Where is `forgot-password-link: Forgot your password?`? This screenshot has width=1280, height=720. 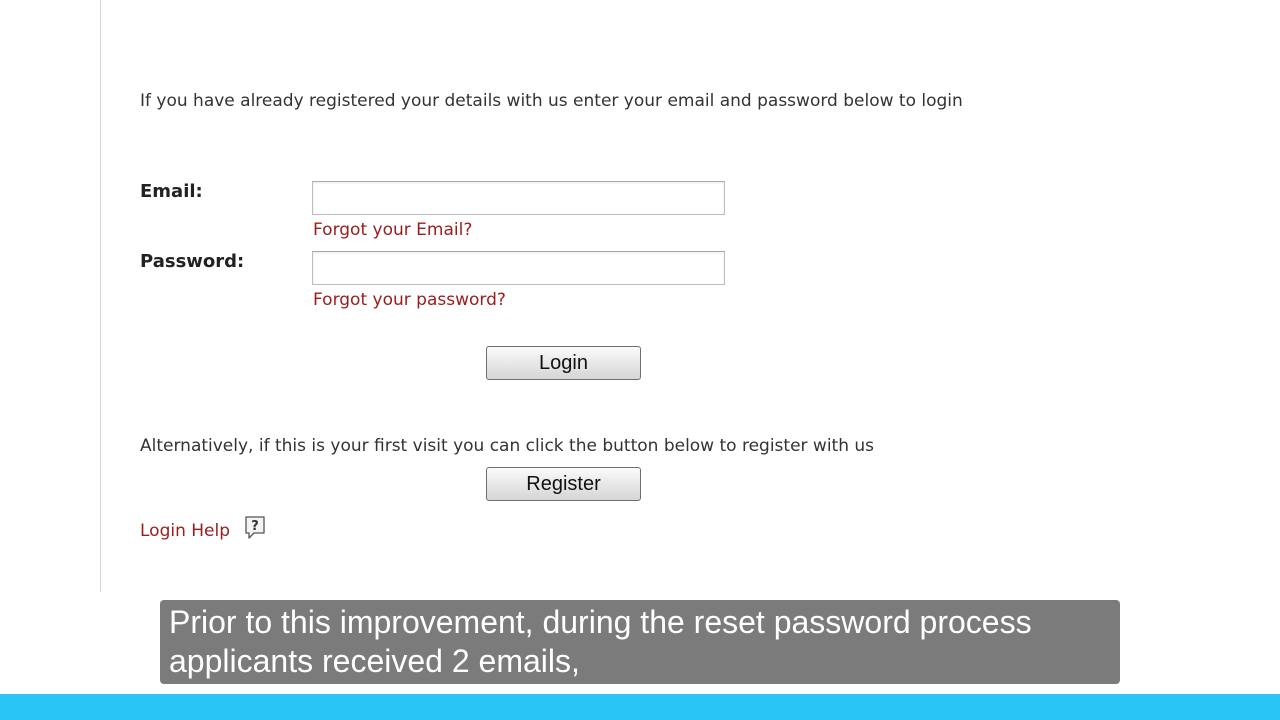 forgot-password-link: Forgot your password? is located at coordinates (409, 300).